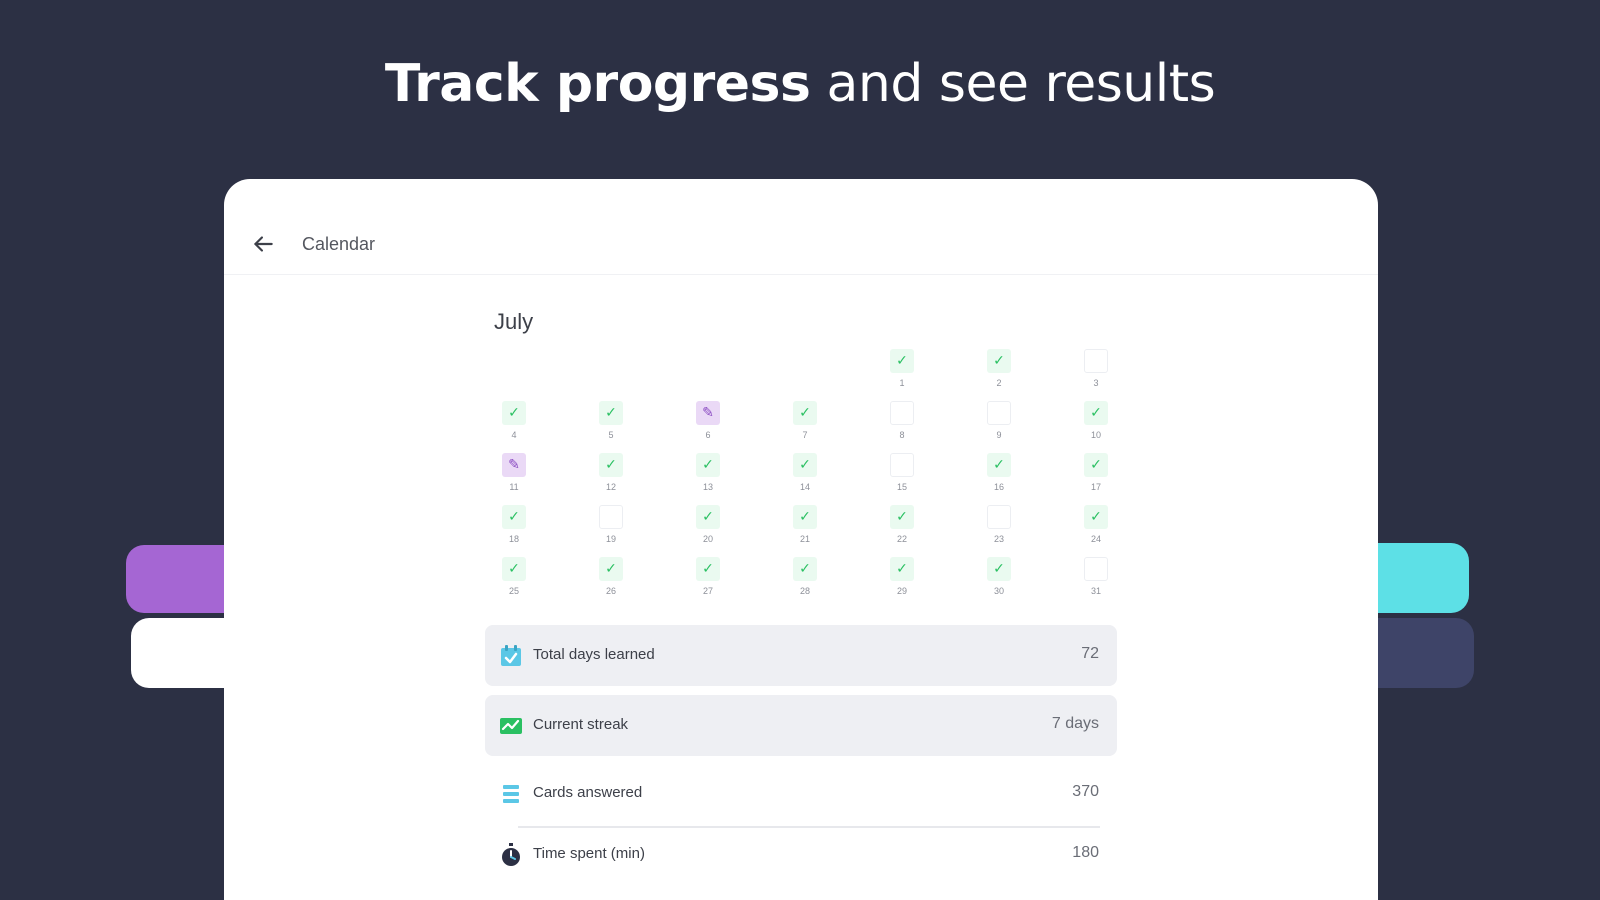 The height and width of the screenshot is (900, 1600). I want to click on calendar-day: ✓ 7, so click(805, 424).